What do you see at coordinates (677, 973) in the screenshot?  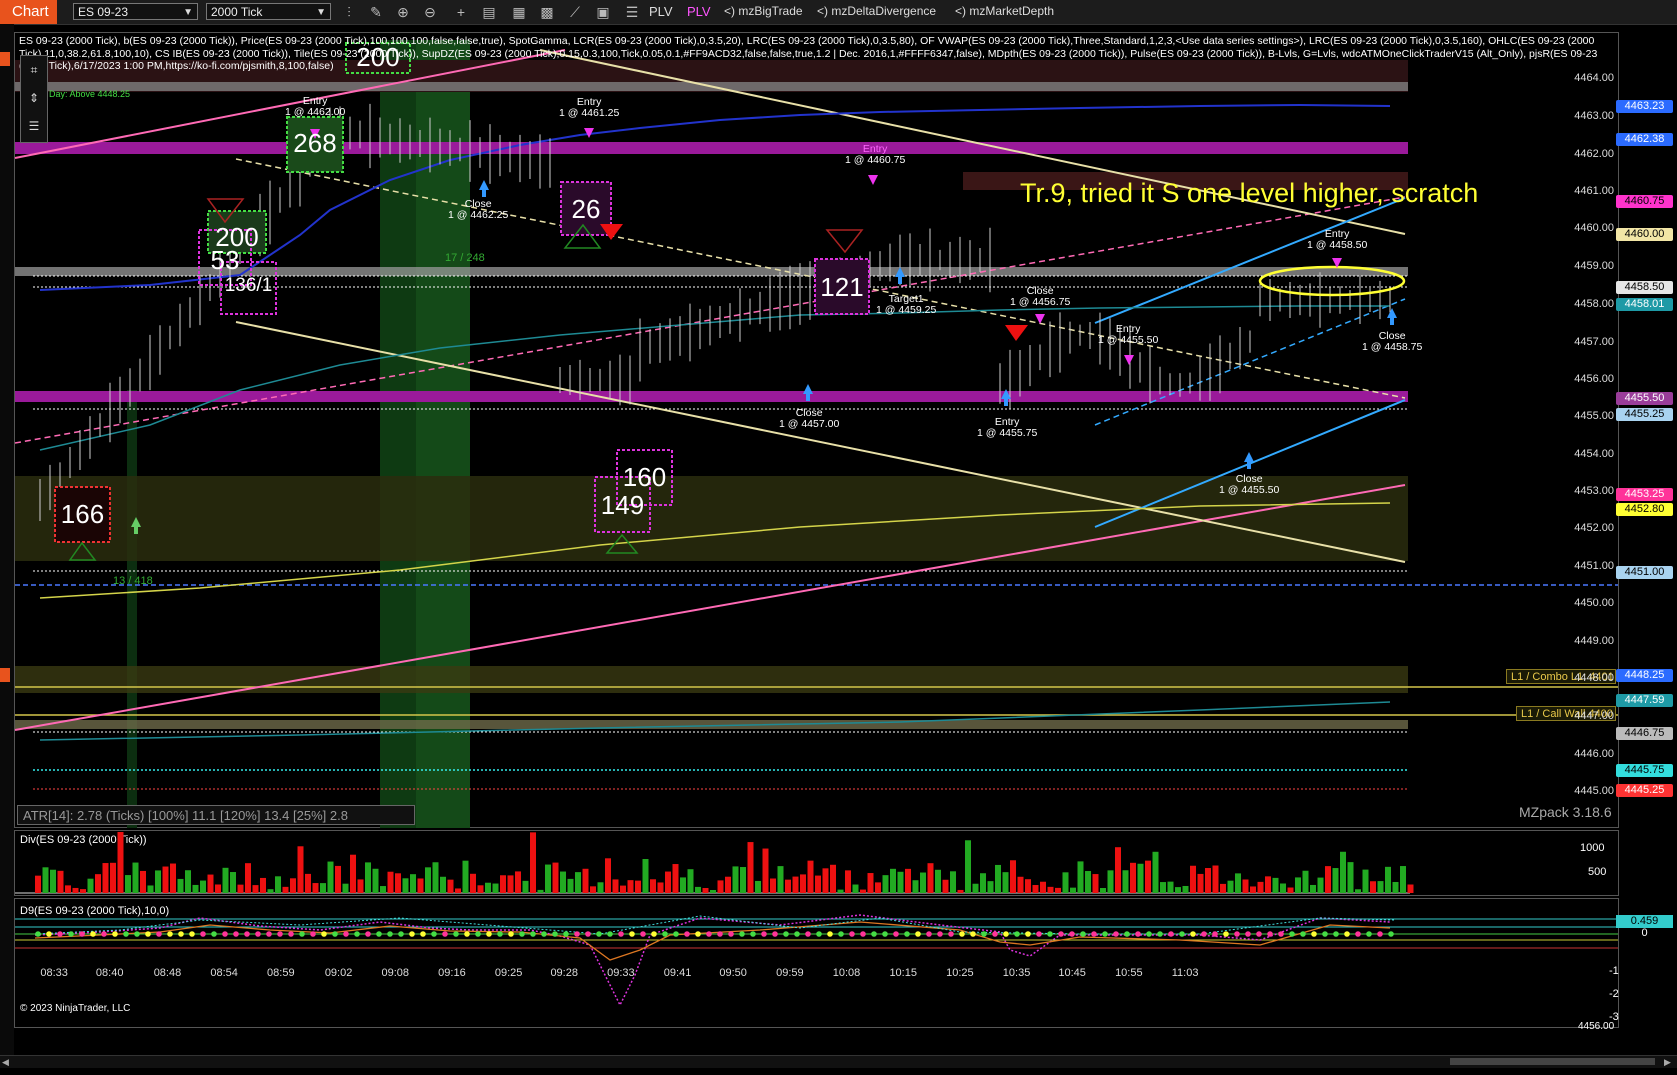 I see `time-axis-label: 09:41` at bounding box center [677, 973].